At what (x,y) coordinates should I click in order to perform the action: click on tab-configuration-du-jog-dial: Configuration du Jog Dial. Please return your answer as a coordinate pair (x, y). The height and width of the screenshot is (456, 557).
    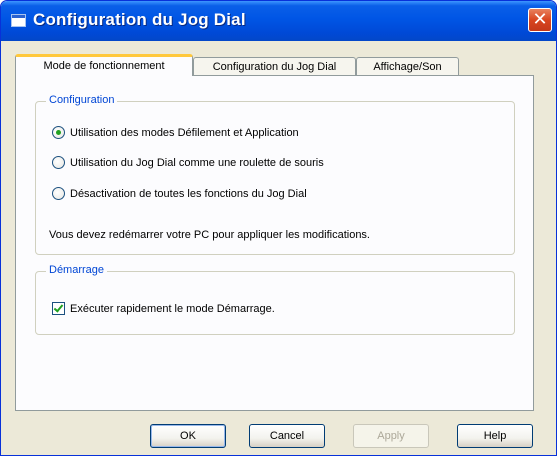
    Looking at the image, I should click on (274, 66).